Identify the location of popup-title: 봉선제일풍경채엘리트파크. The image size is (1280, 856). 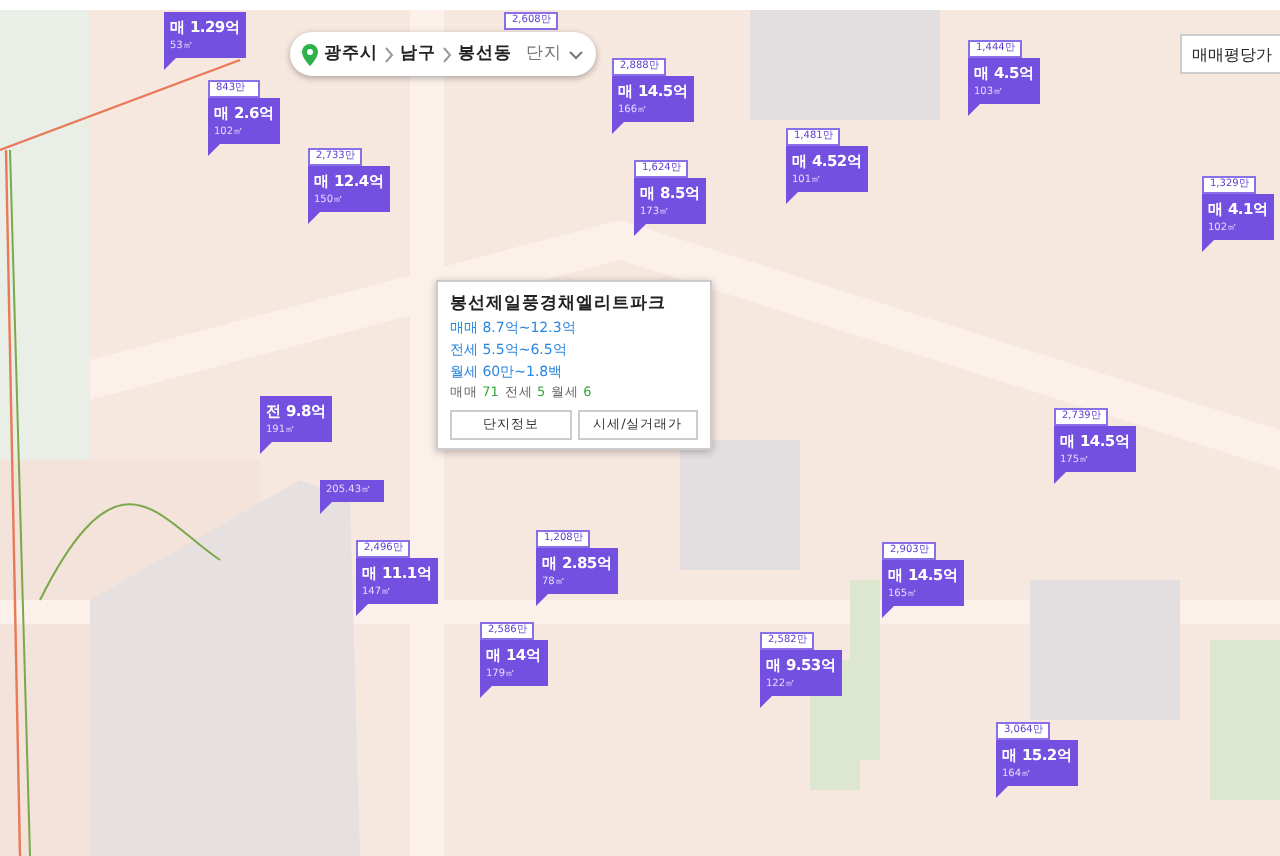
(559, 304).